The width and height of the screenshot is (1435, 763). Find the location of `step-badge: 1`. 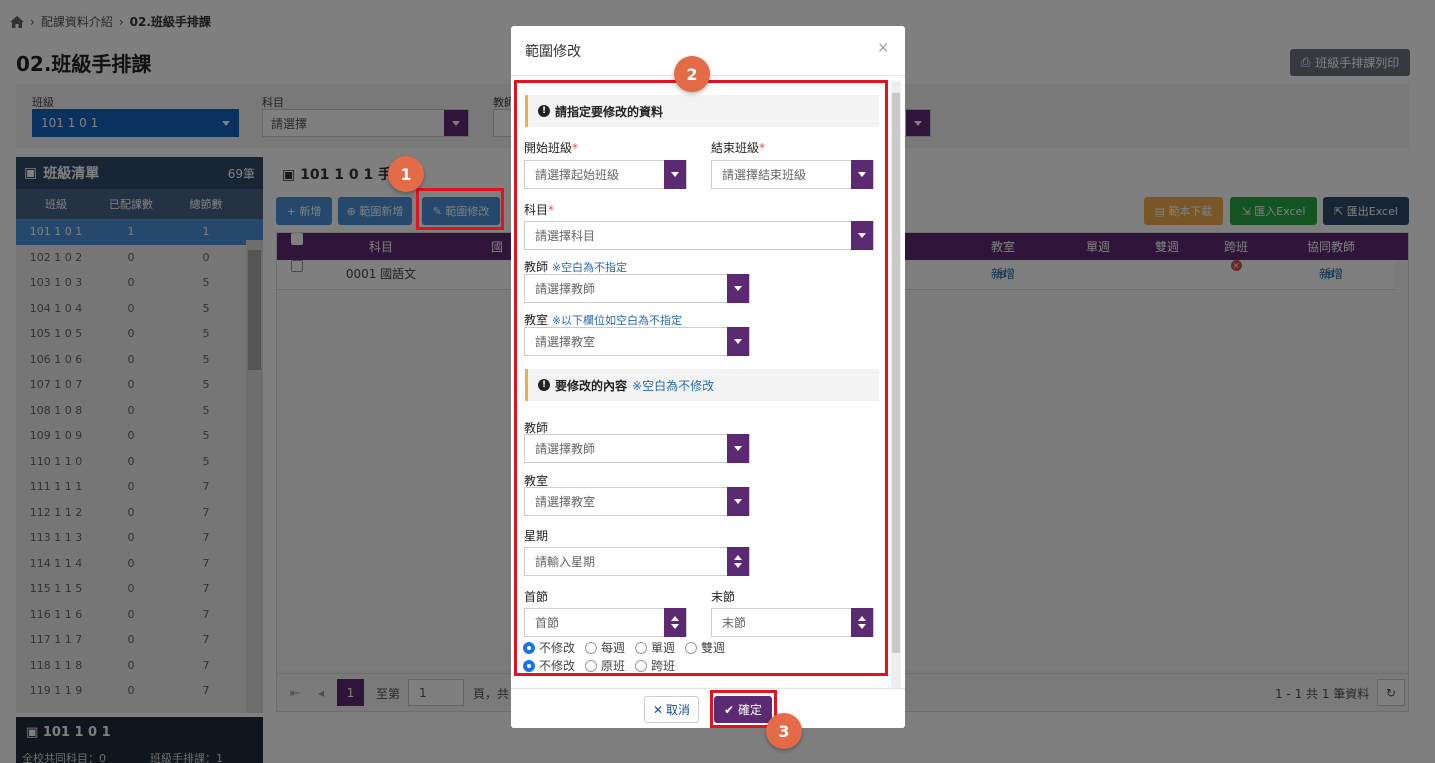

step-badge: 1 is located at coordinates (406, 174).